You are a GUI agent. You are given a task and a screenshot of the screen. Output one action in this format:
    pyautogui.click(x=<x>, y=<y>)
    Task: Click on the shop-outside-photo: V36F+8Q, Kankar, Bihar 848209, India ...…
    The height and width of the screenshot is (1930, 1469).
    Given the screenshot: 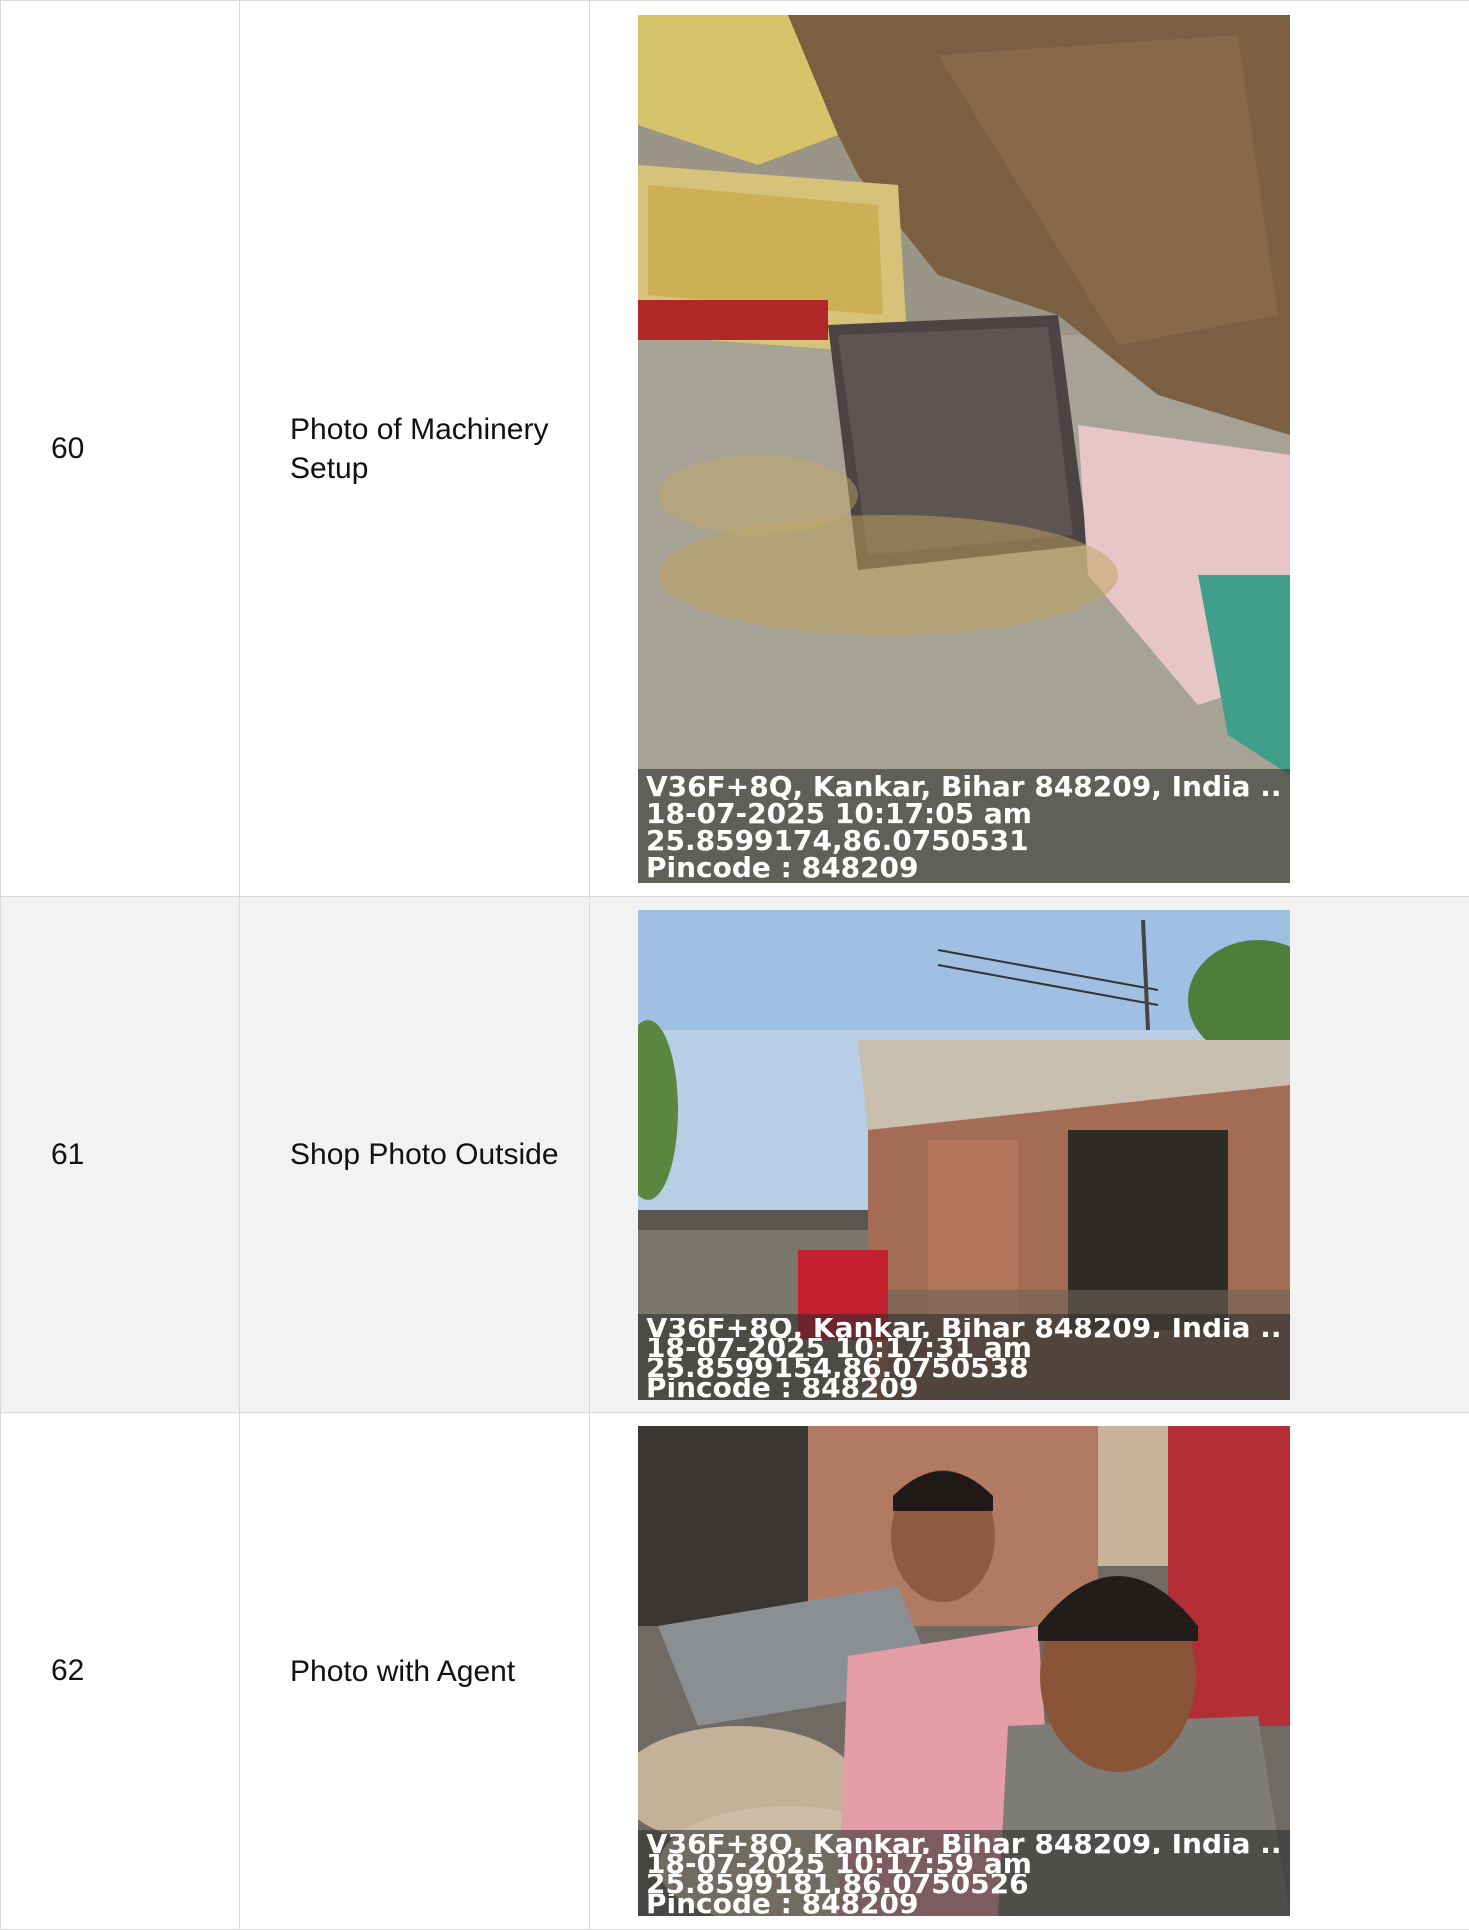 What is the action you would take?
    pyautogui.click(x=964, y=1154)
    